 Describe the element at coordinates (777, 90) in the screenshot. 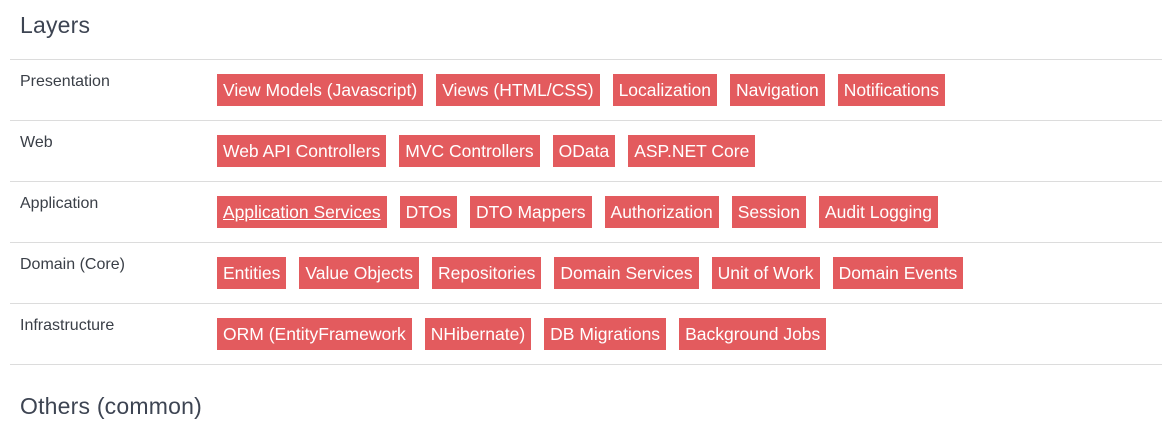

I see `tag-navigation: Navigation` at that location.